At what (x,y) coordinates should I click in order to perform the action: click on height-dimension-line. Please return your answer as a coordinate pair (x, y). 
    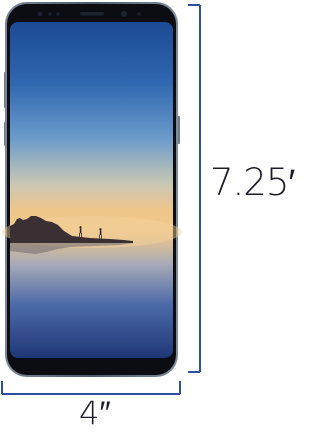
    Looking at the image, I should click on (194, 188).